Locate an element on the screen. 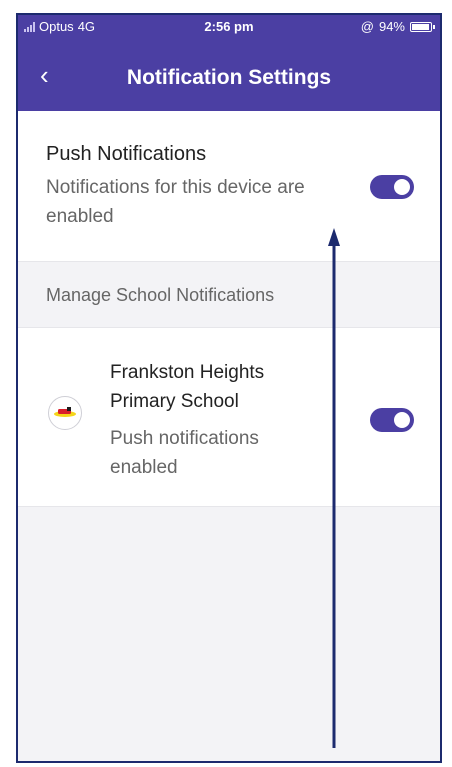 This screenshot has height=767, width=452. page-title: Notification Settings is located at coordinates (229, 77).